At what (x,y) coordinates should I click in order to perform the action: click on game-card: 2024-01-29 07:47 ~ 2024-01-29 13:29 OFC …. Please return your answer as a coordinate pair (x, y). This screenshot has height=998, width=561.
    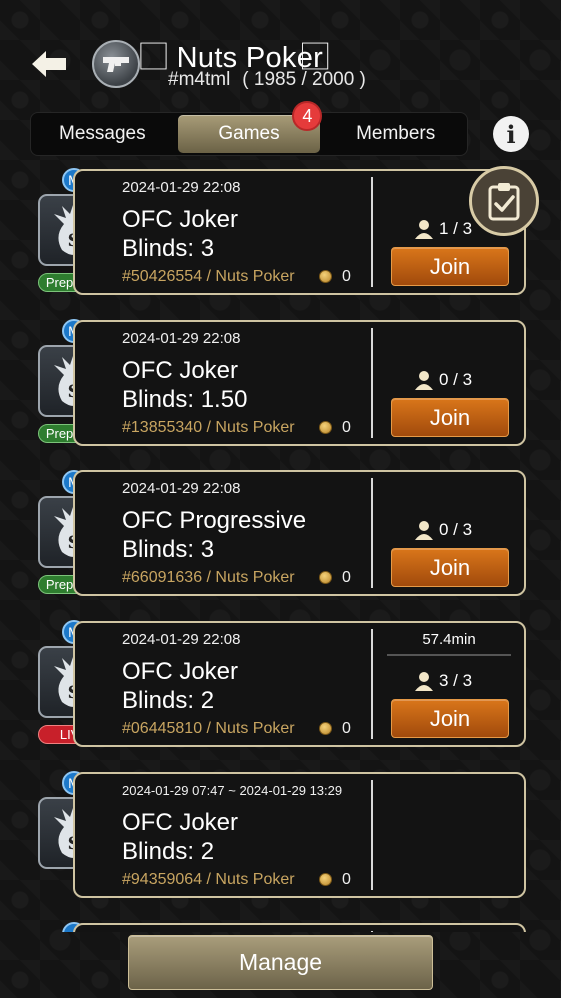
    Looking at the image, I should click on (299, 835).